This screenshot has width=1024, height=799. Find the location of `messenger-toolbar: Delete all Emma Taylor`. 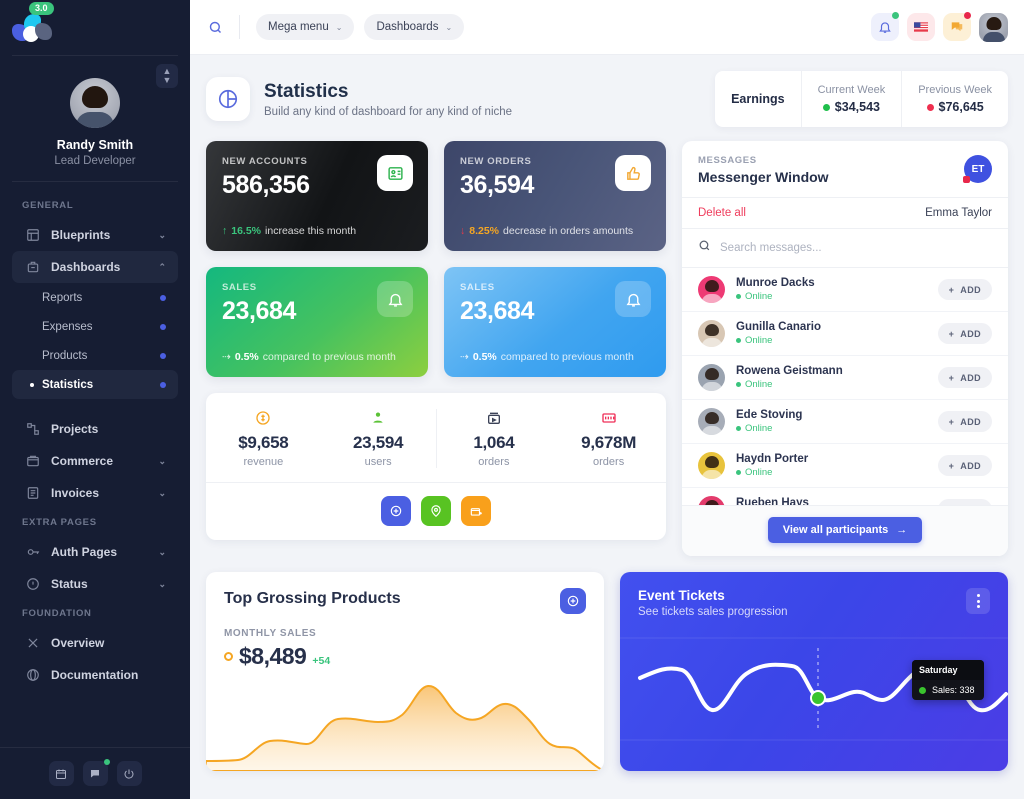

messenger-toolbar: Delete all Emma Taylor is located at coordinates (845, 213).